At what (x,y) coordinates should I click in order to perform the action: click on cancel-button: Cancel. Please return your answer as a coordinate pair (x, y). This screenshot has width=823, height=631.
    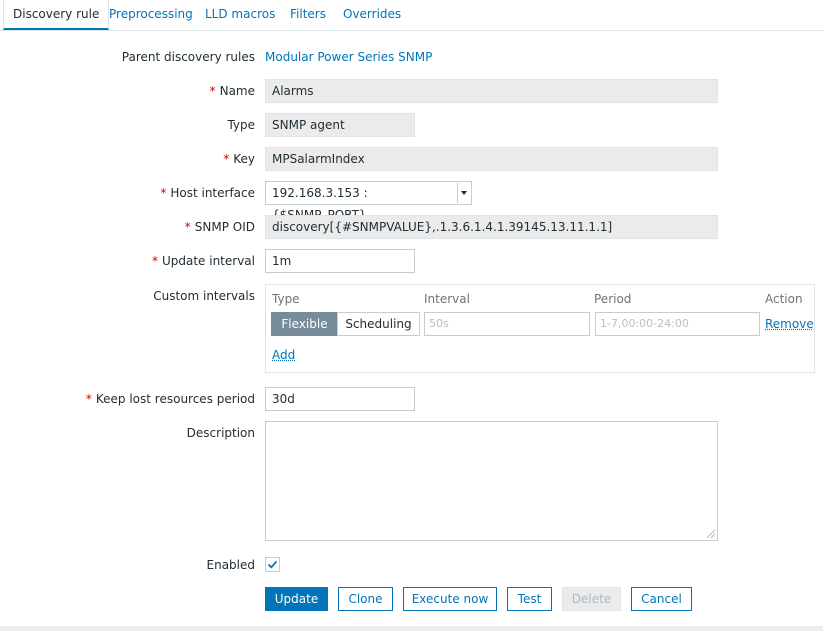
    Looking at the image, I should click on (661, 599).